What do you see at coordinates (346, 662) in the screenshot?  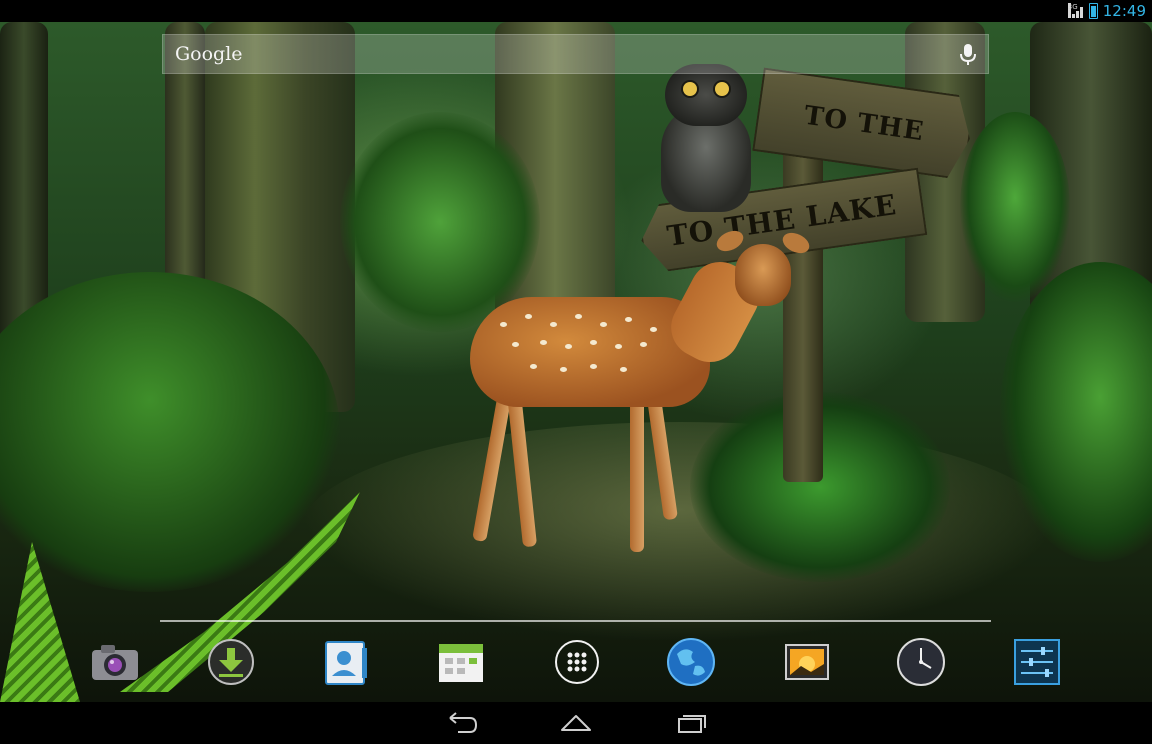 I see `contacts-icon` at bounding box center [346, 662].